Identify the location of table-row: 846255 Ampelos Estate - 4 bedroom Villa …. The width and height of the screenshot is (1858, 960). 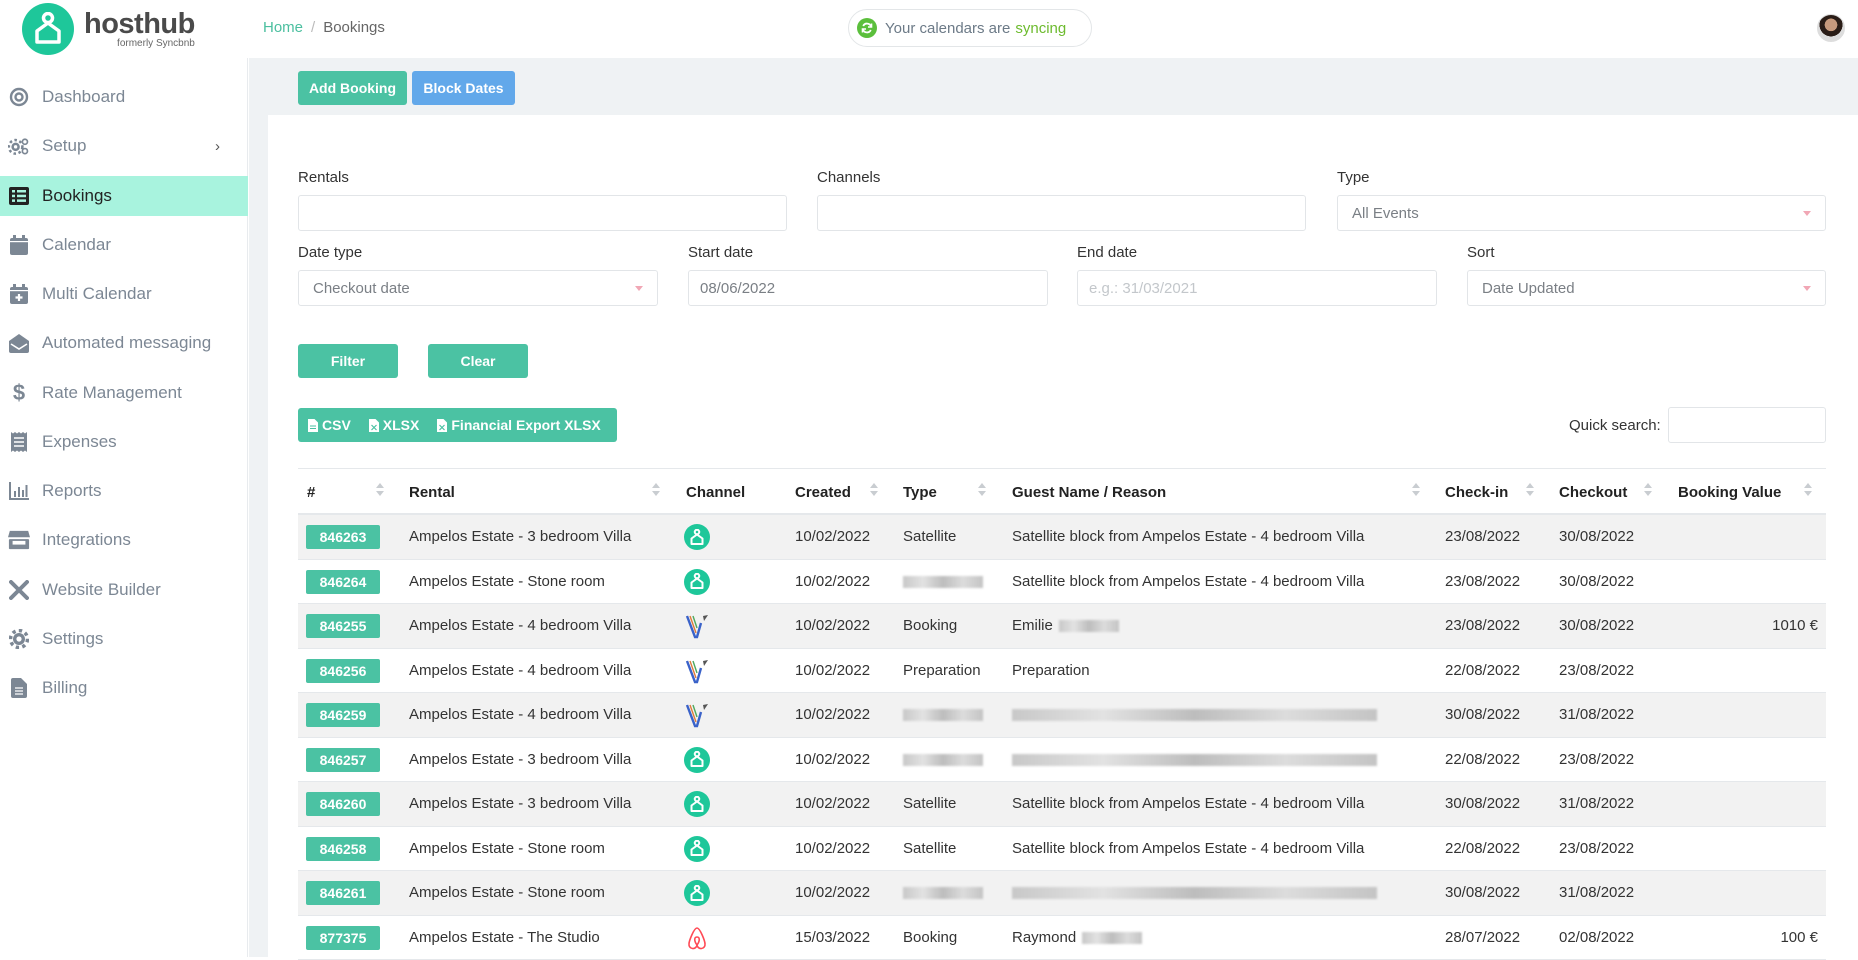
(1062, 626).